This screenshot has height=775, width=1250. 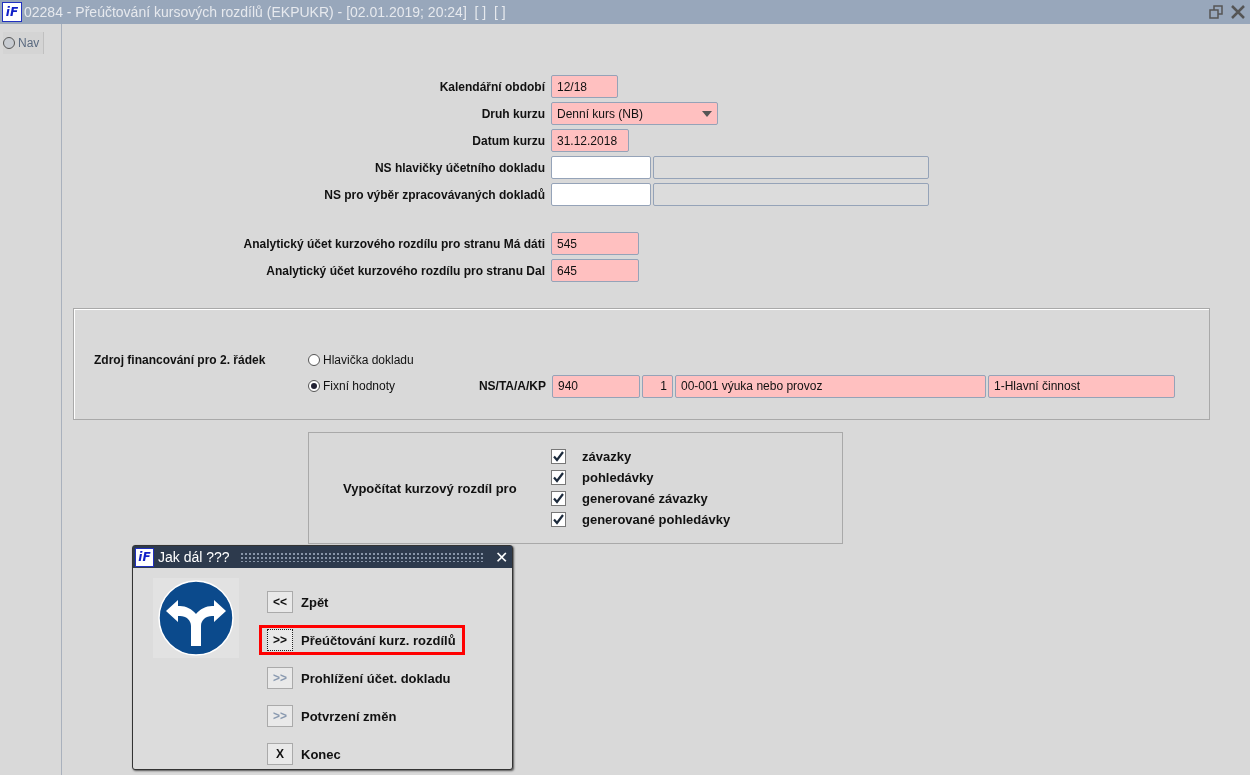 I want to click on action-label: Zpět, so click(x=315, y=602).